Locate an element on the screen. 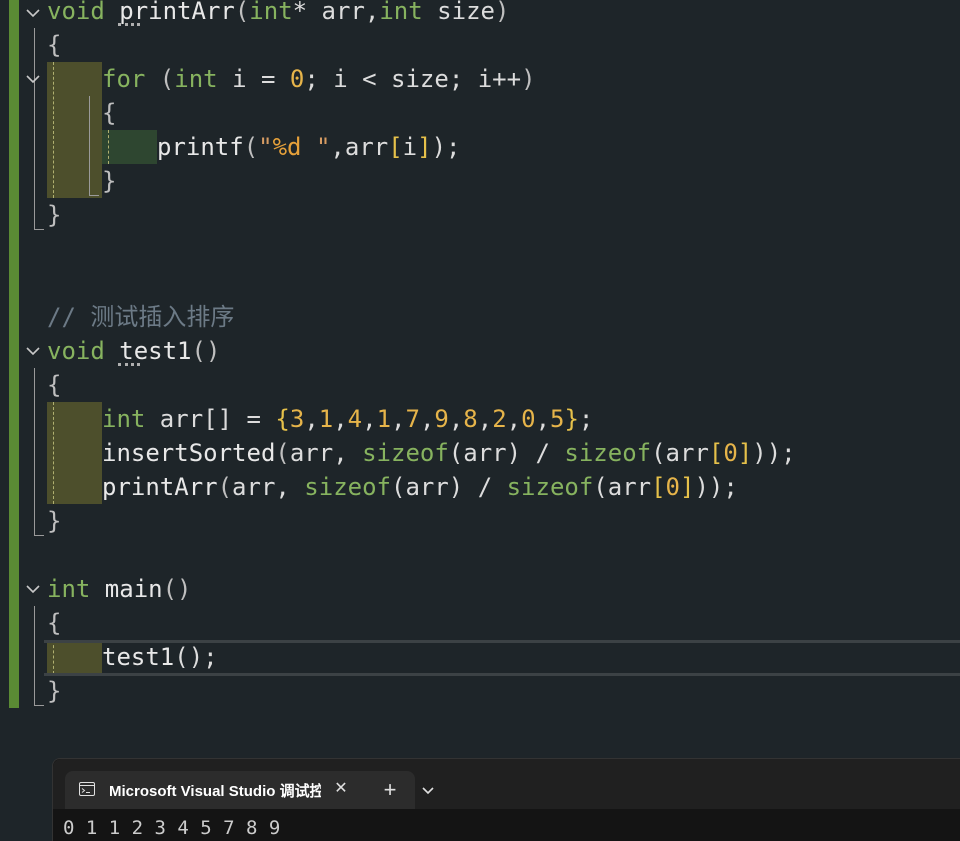  format-specifier: %d is located at coordinates (287, 147).